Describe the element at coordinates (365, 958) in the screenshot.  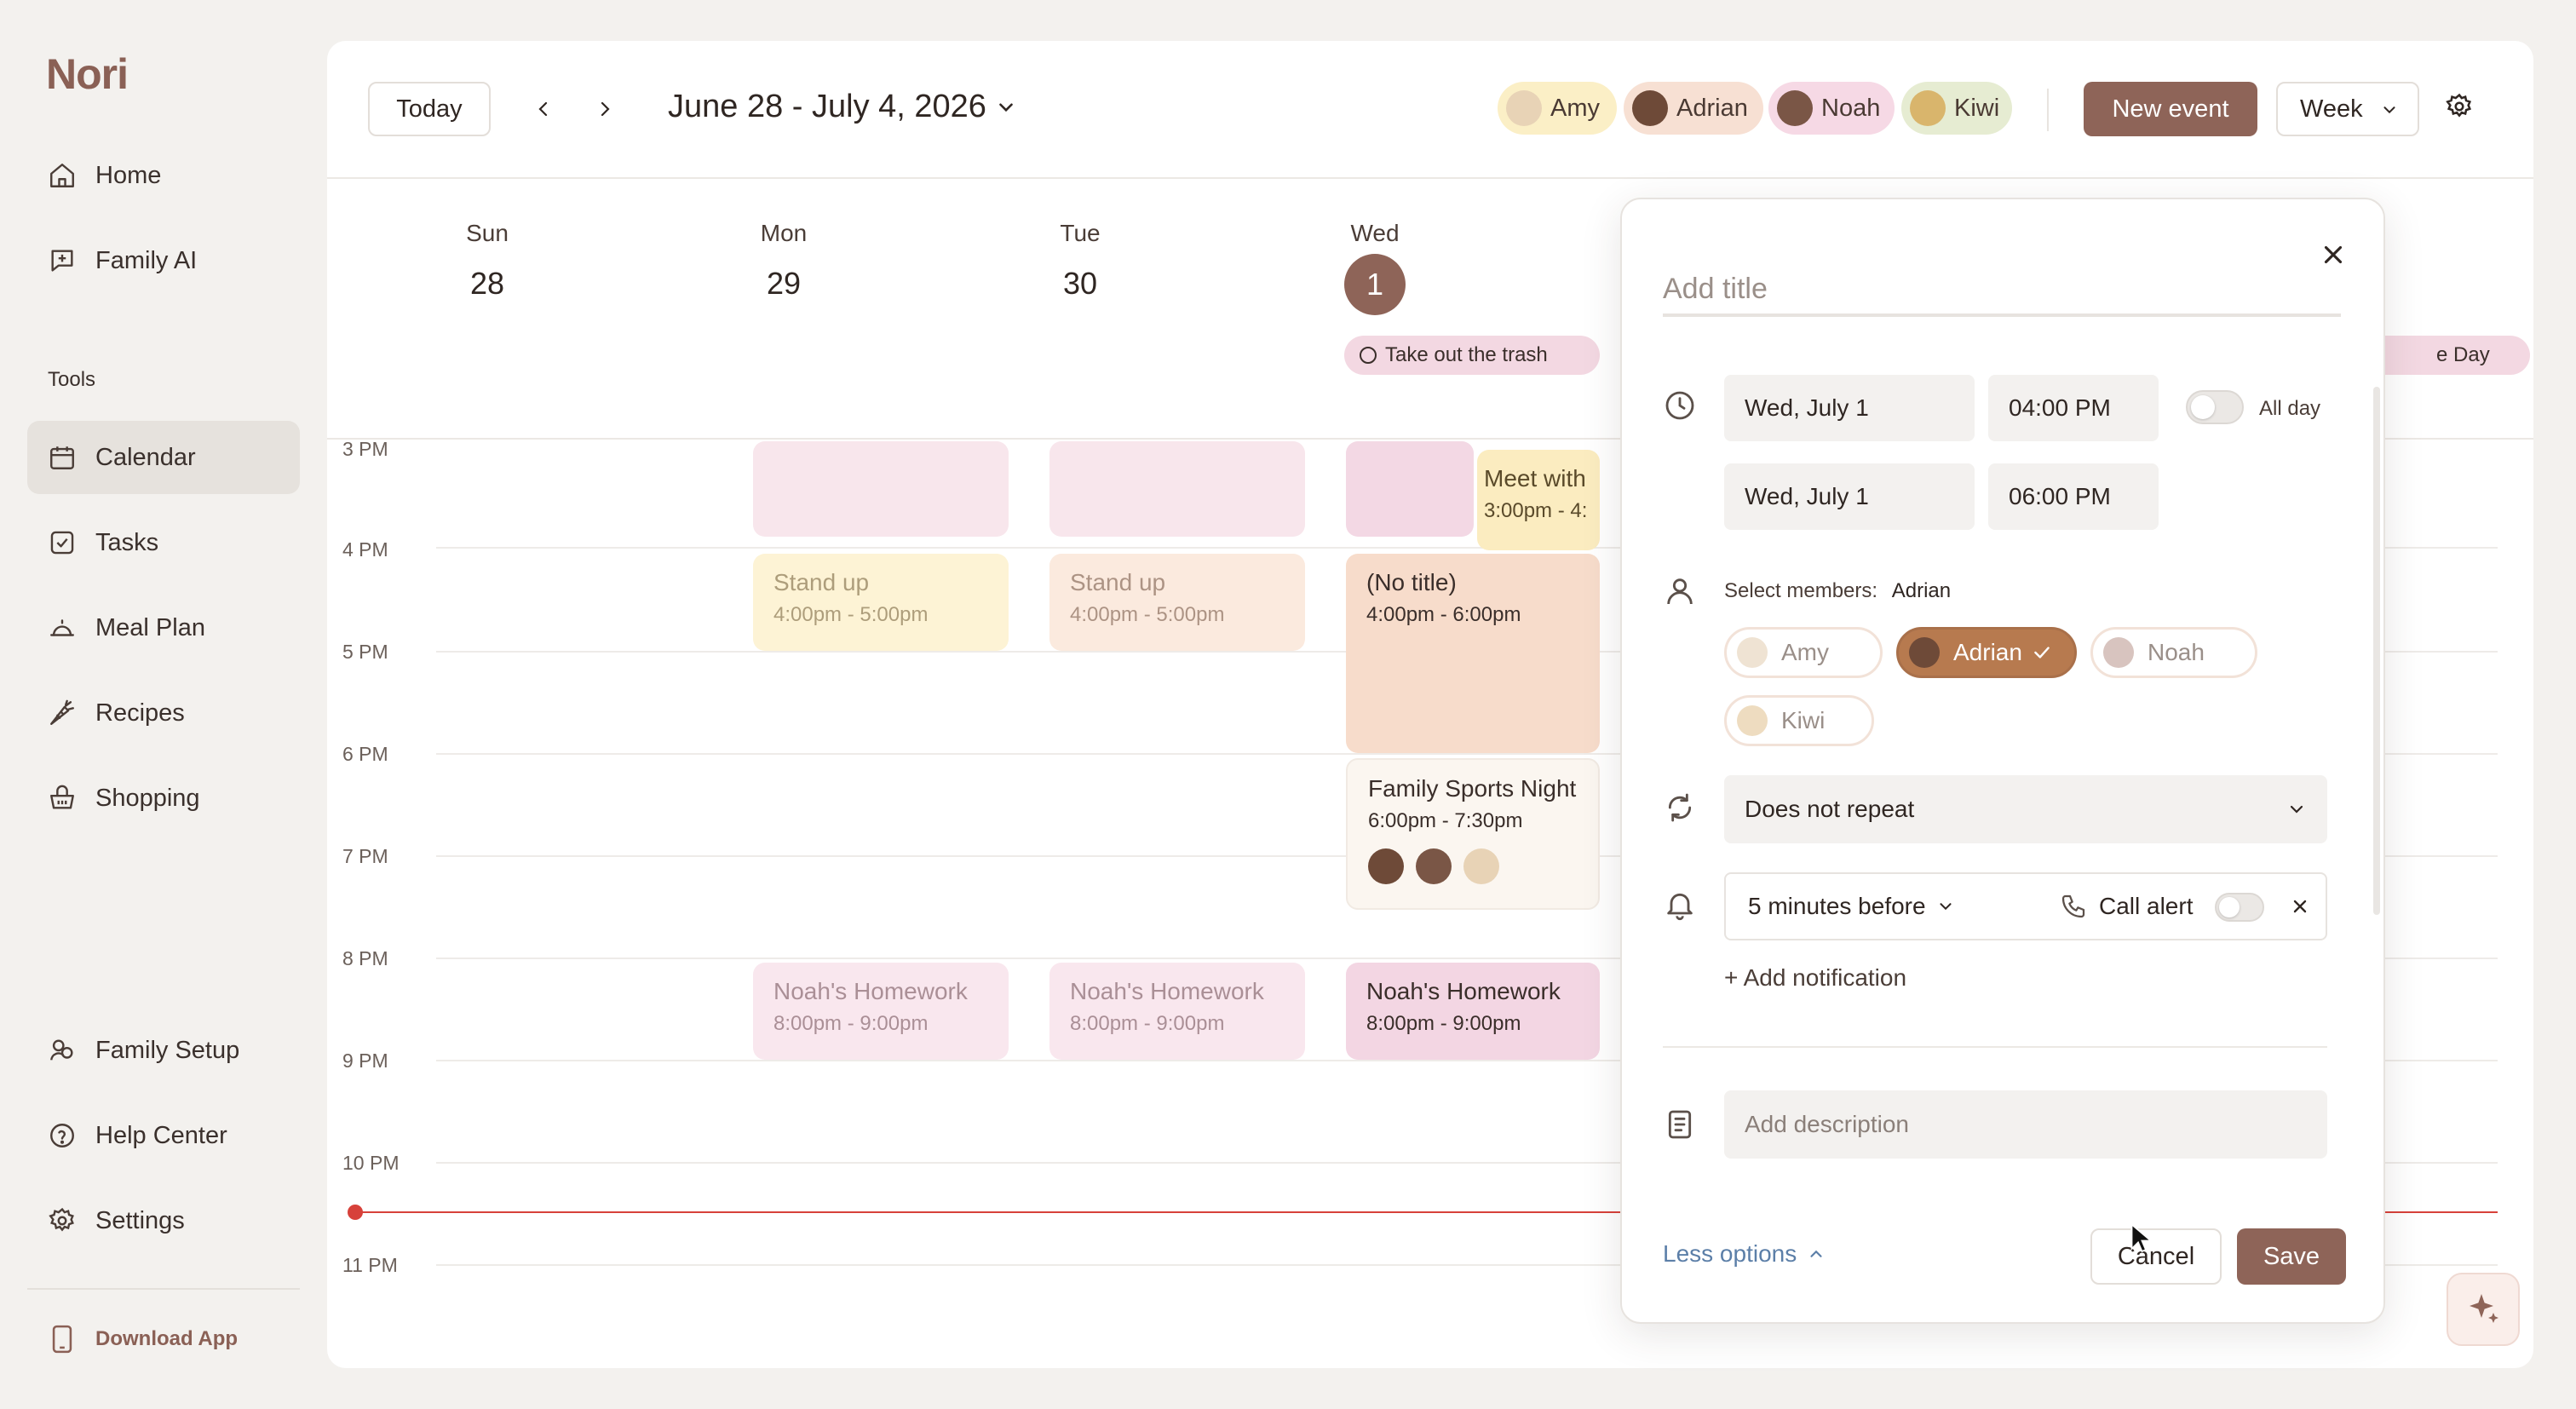
I see `hour-label: 8 PM` at that location.